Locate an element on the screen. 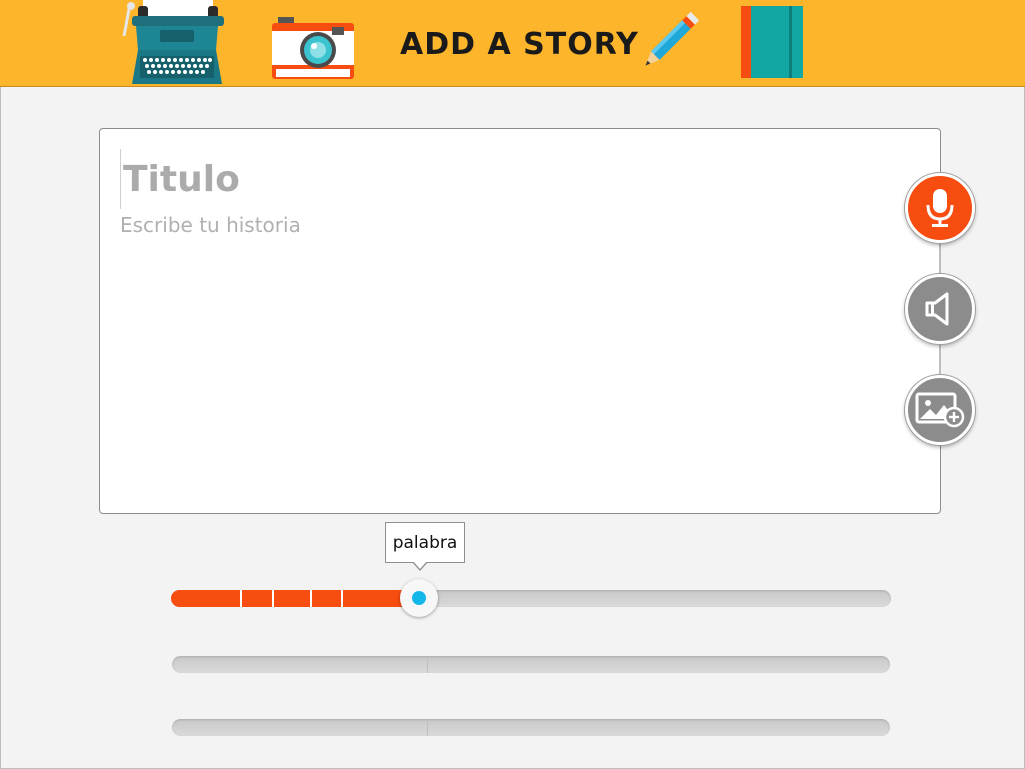  speaker-button is located at coordinates (940, 309).